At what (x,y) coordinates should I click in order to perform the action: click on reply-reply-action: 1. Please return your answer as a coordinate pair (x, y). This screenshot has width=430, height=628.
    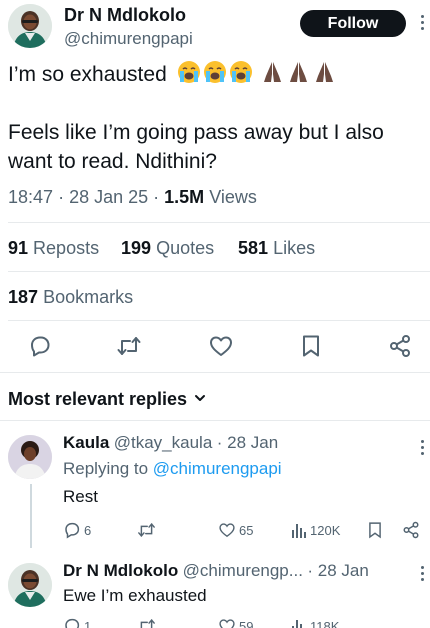
    Looking at the image, I should click on (77, 622).